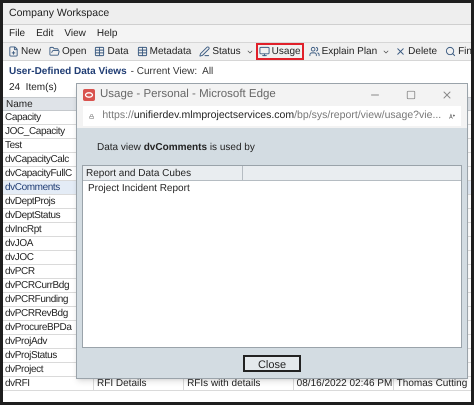  Describe the element at coordinates (176, 147) in the screenshot. I see `usage-message: Data view dvComments is used by` at that location.